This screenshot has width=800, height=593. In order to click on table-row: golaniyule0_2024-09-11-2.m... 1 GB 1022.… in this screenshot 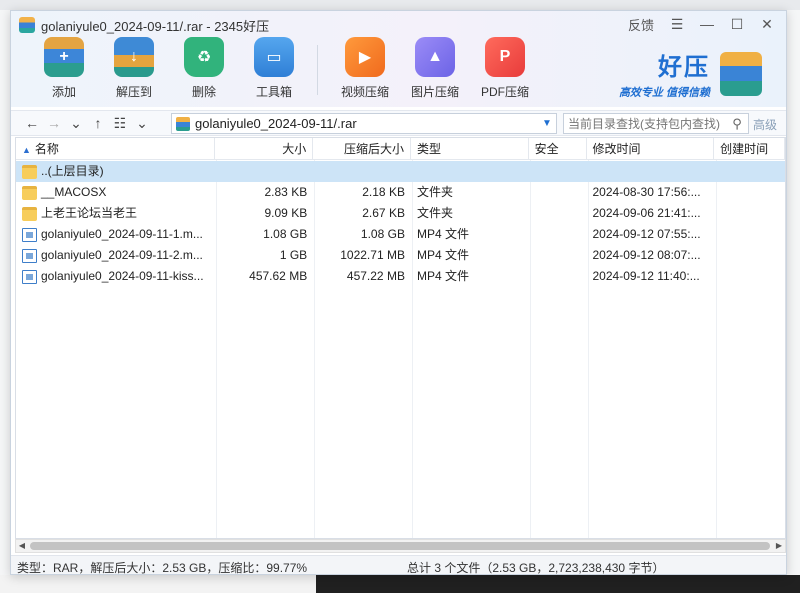, I will do `click(400, 255)`.